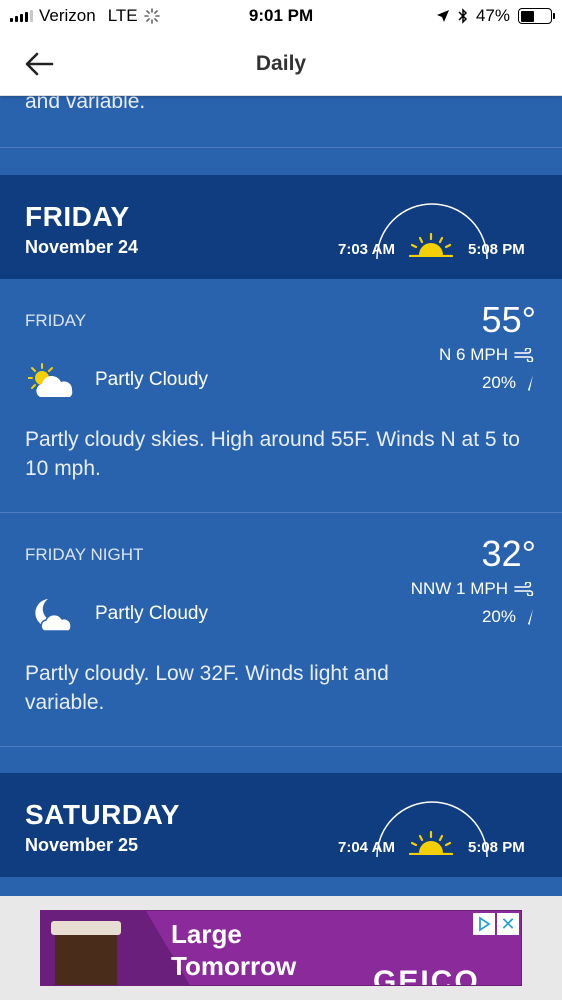 The image size is (562, 1000). I want to click on app-header: Daily, so click(281, 64).